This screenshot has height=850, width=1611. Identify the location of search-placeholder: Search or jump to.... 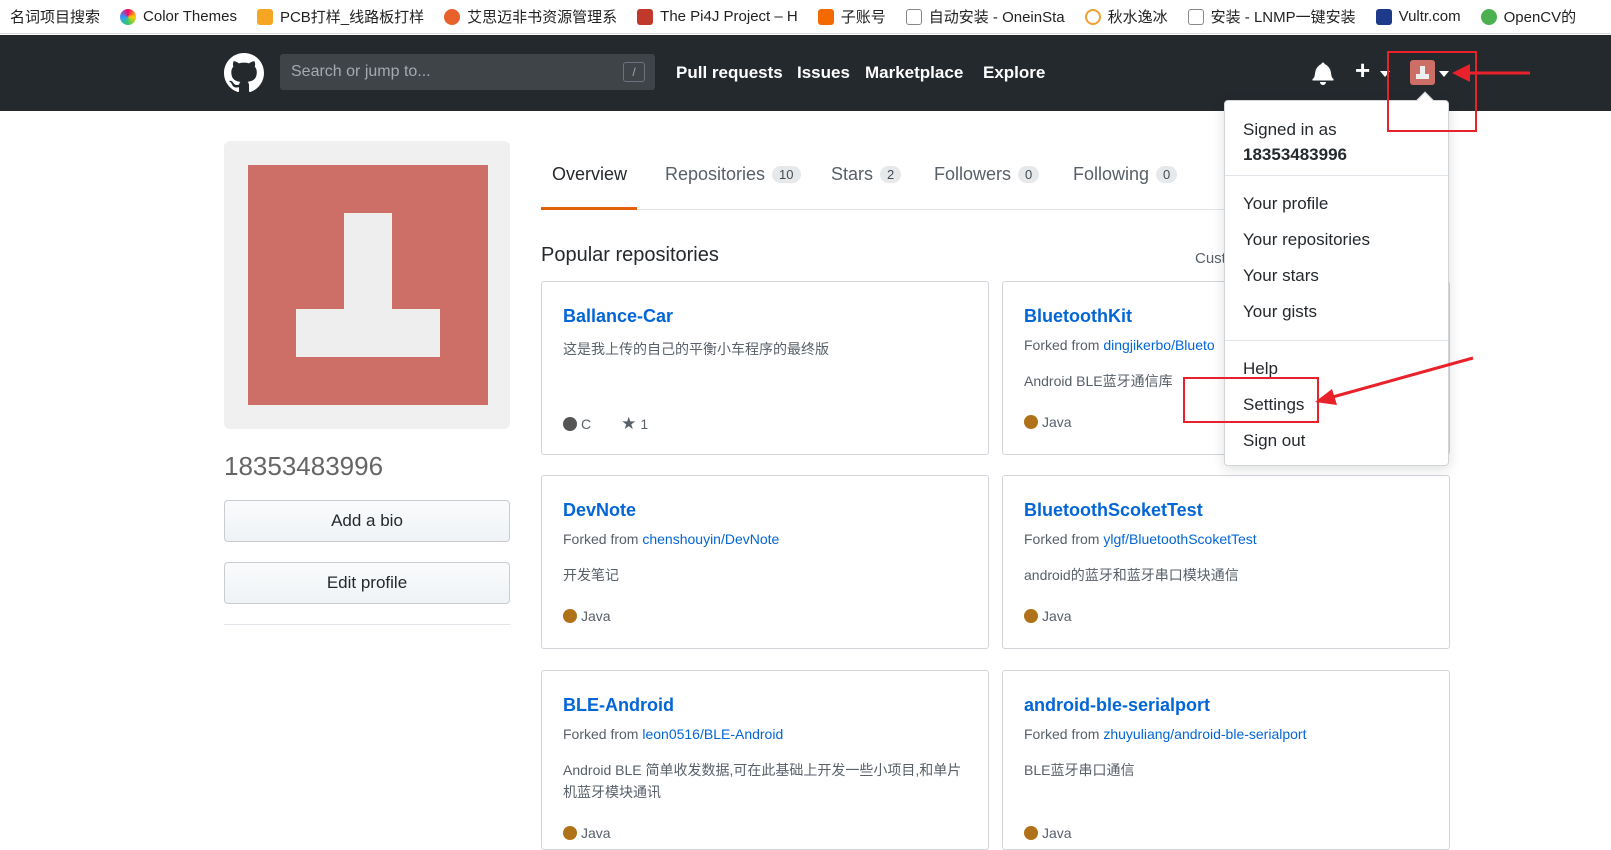
(361, 71).